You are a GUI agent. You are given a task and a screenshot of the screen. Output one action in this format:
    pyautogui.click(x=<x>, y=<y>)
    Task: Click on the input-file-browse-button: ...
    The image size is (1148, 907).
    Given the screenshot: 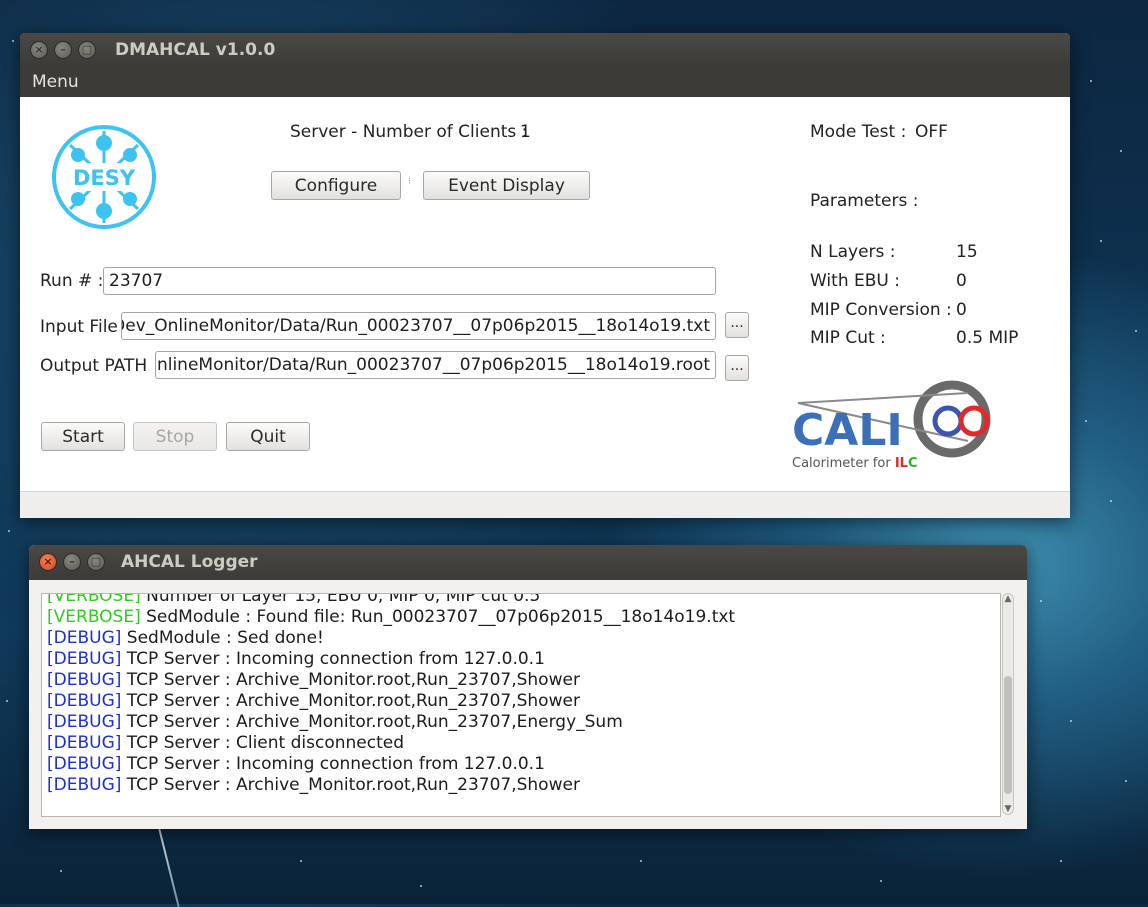 What is the action you would take?
    pyautogui.click(x=737, y=325)
    